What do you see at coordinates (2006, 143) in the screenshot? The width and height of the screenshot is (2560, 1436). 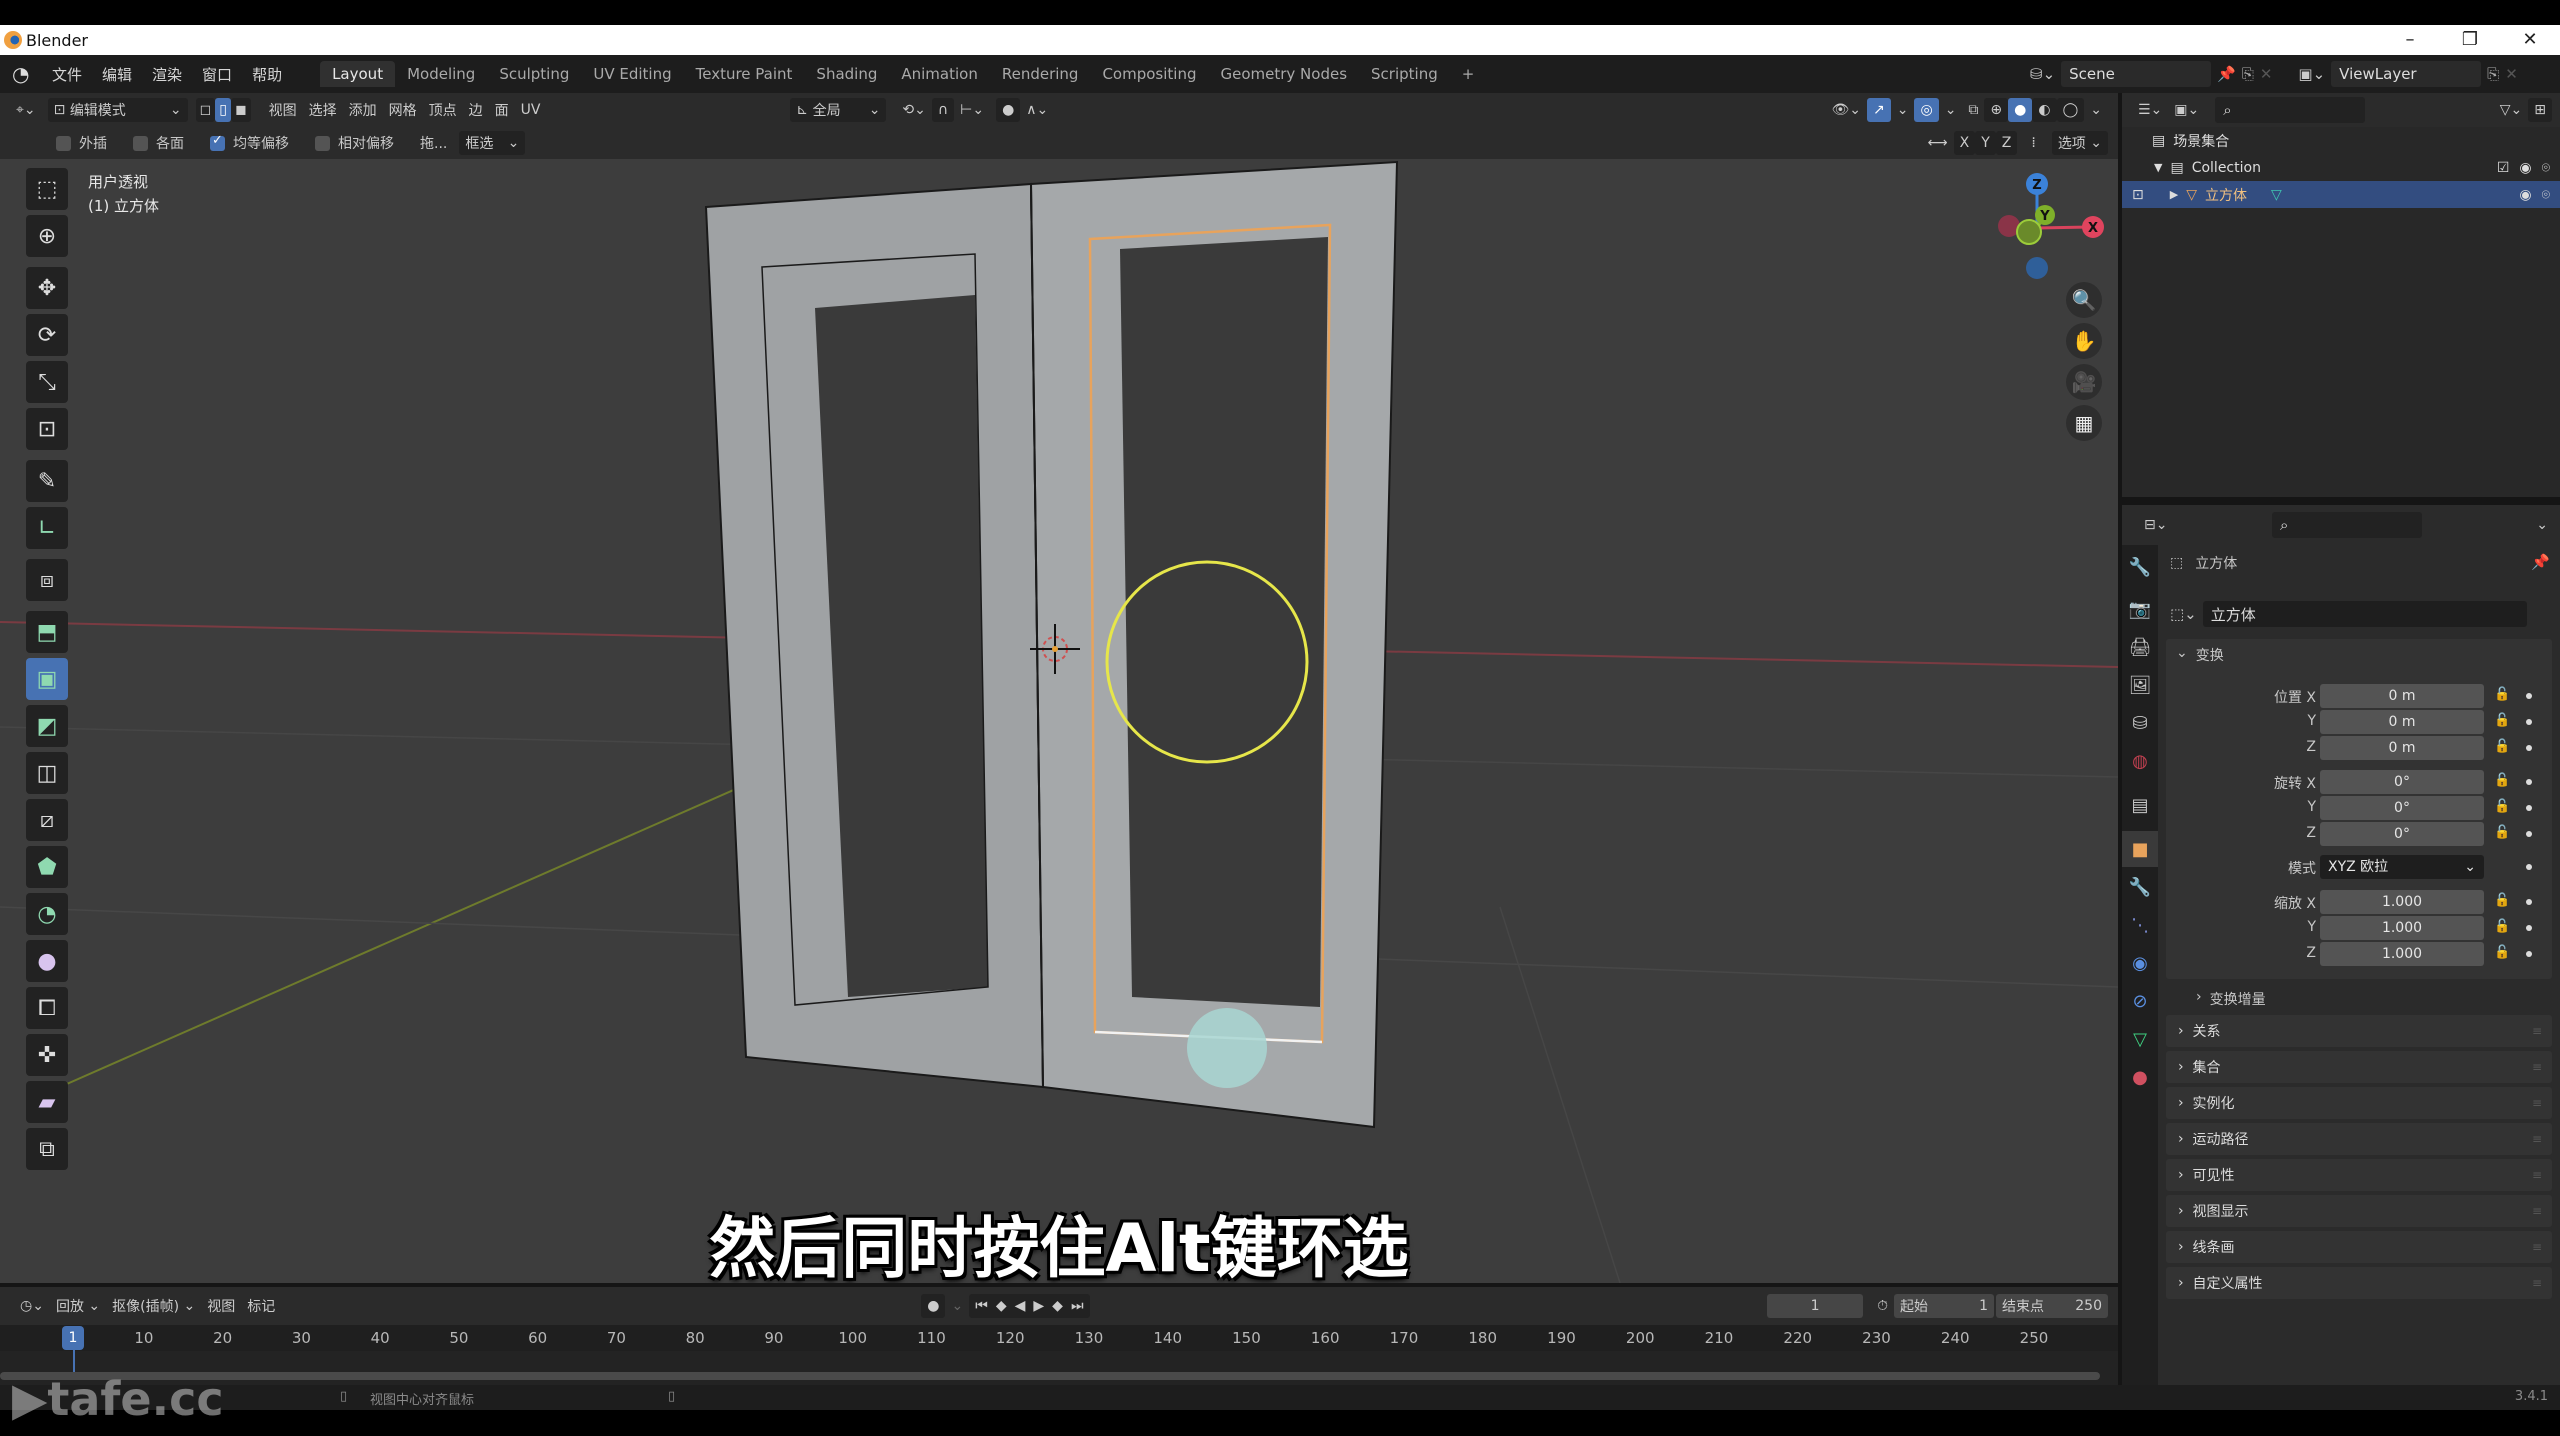 I see `mirror-z-button: Z` at bounding box center [2006, 143].